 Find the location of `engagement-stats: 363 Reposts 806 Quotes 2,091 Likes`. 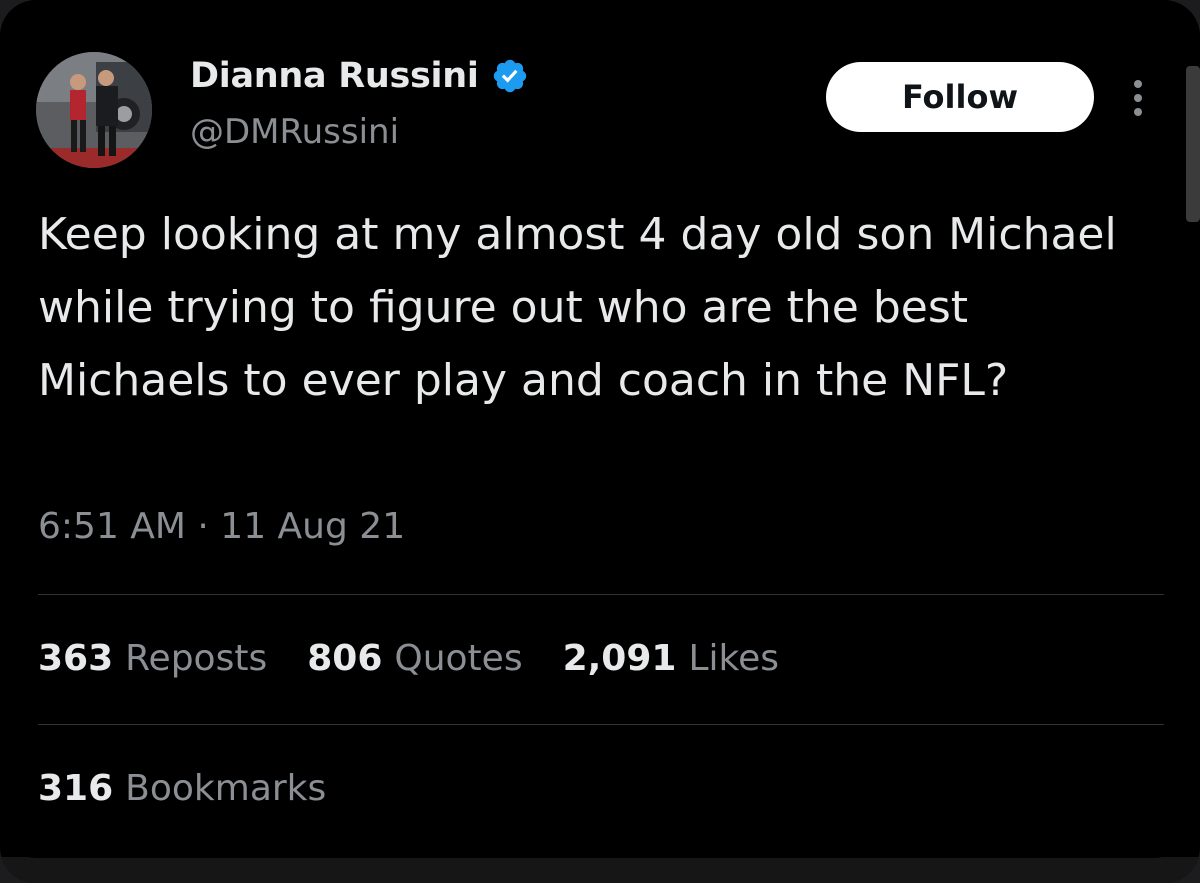

engagement-stats: 363 Reposts 806 Quotes 2,091 Likes is located at coordinates (428, 658).